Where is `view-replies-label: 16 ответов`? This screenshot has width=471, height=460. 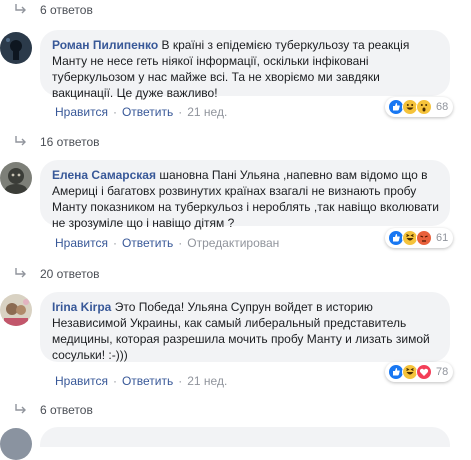
view-replies-label: 16 ответов is located at coordinates (70, 142).